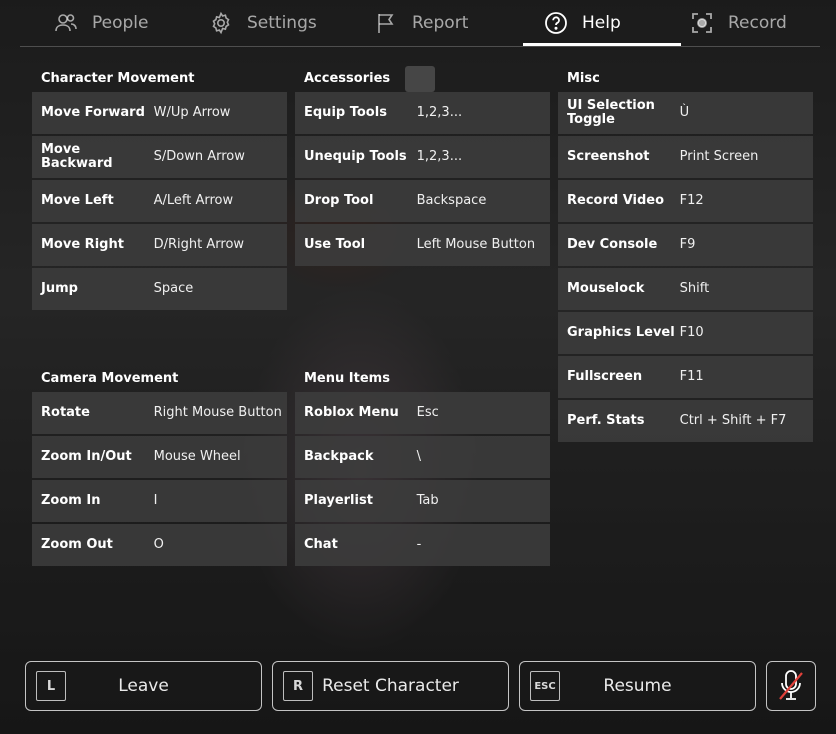 Image resolution: width=836 pixels, height=734 pixels. What do you see at coordinates (637, 686) in the screenshot?
I see `resume-button: ESC Resume` at bounding box center [637, 686].